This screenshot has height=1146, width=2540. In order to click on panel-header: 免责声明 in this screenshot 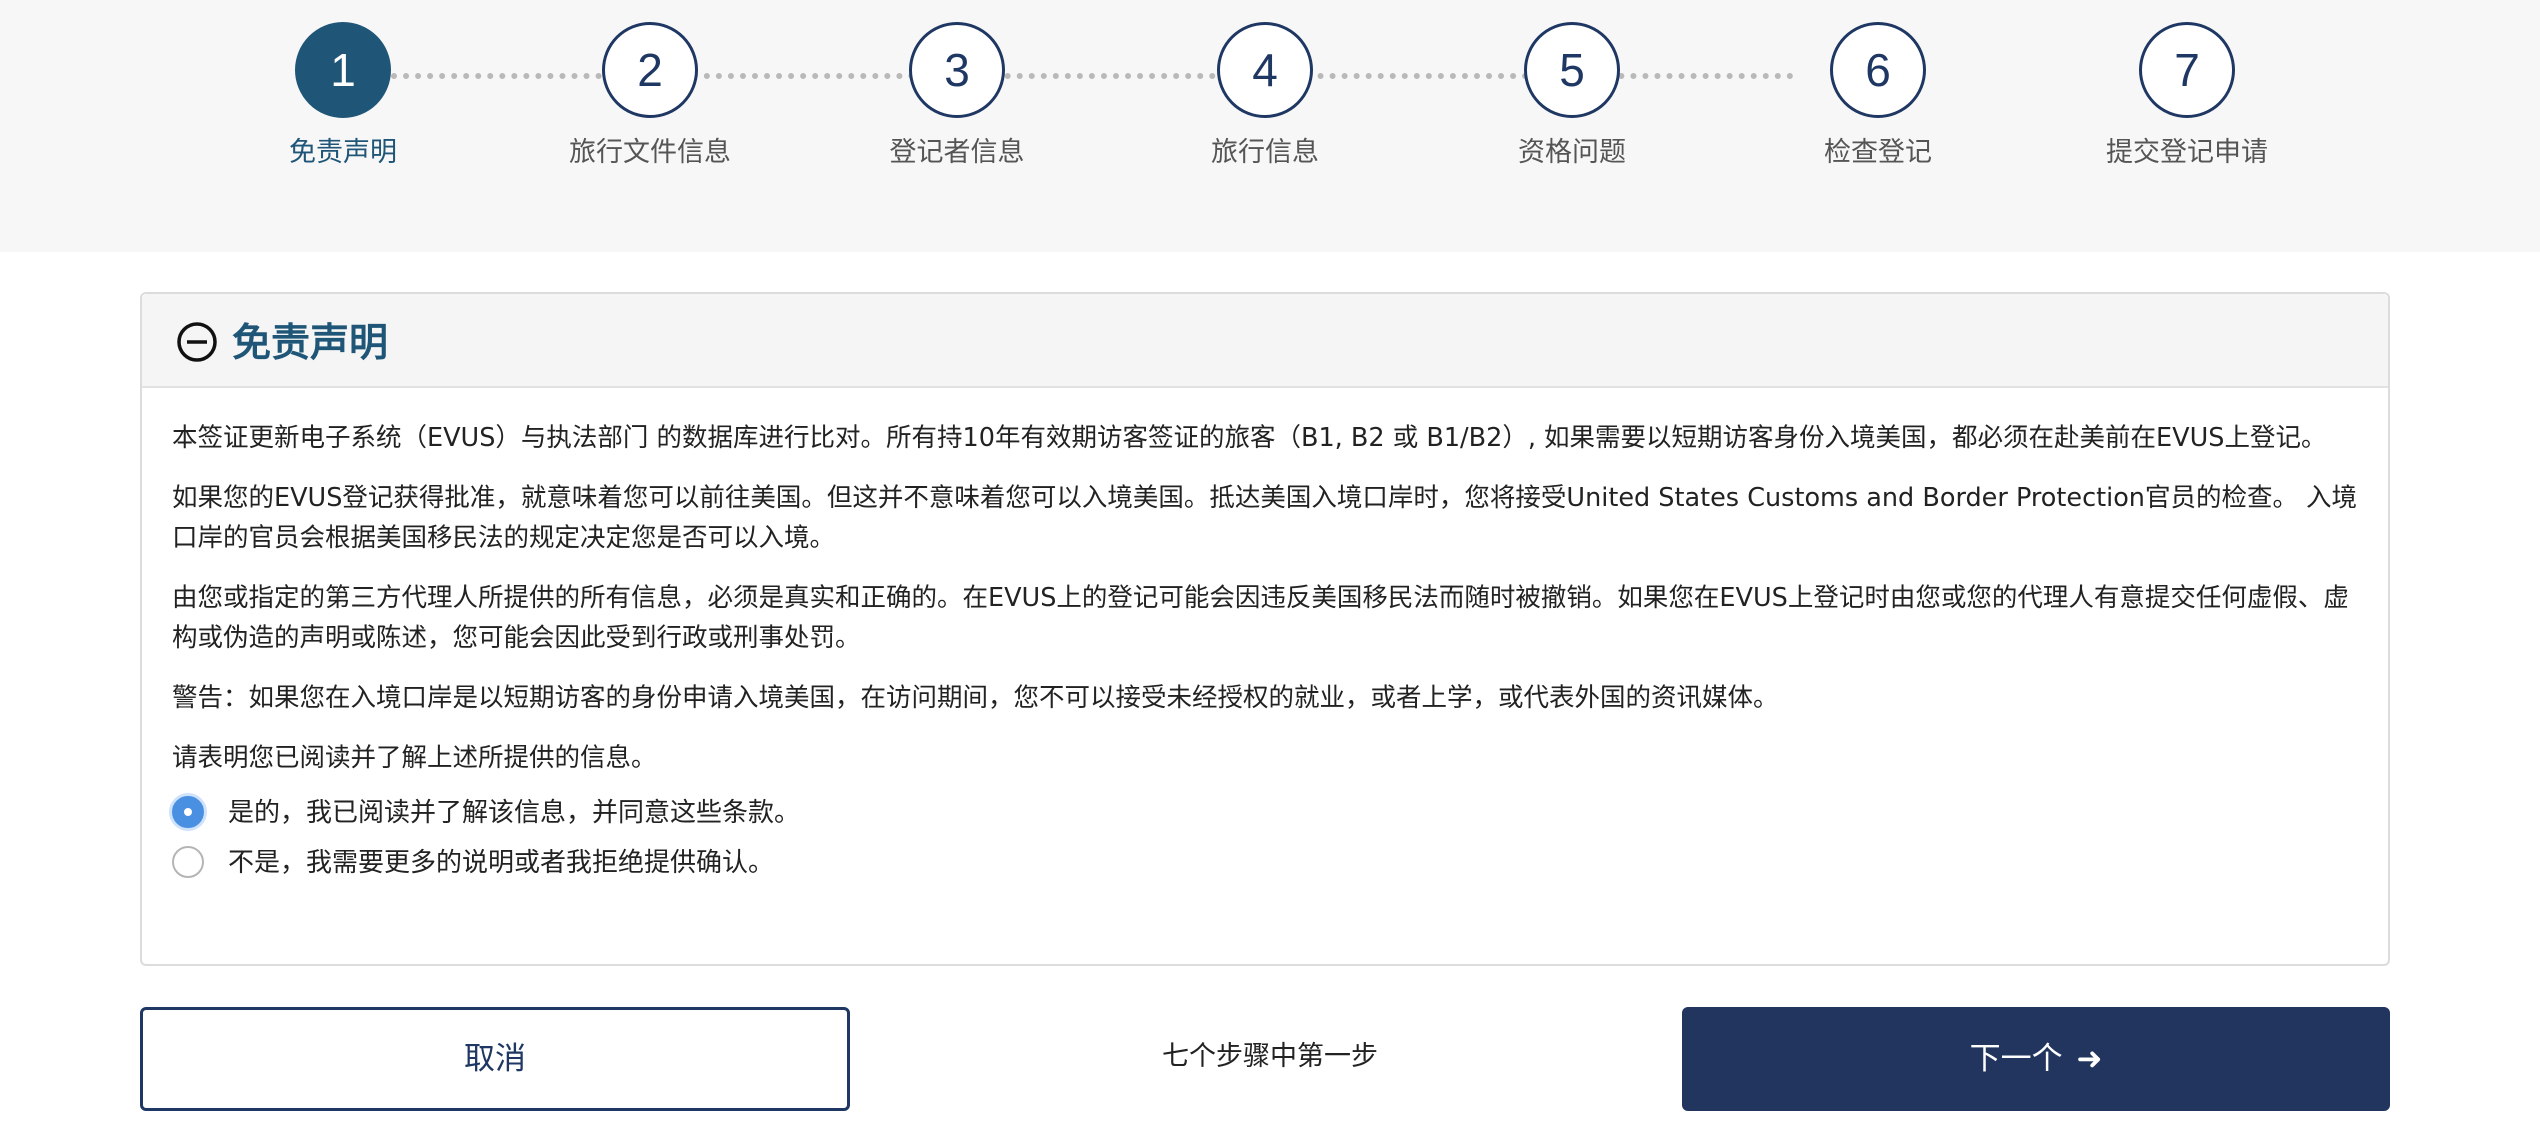, I will do `click(1265, 341)`.